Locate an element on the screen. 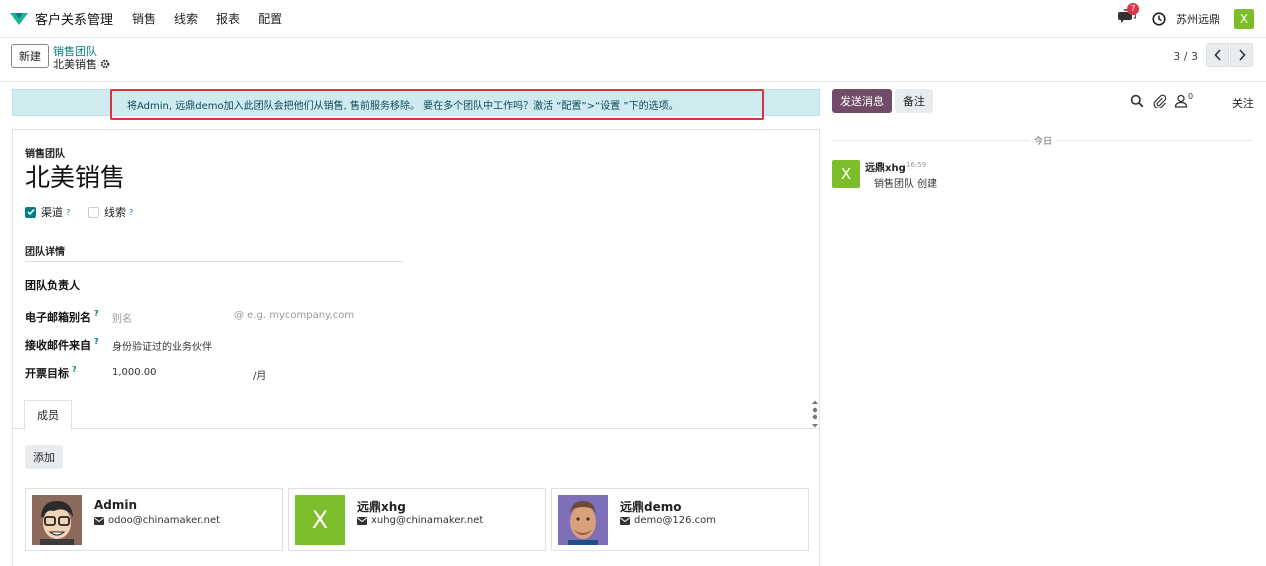  company-switcher: 苏州远鼎 is located at coordinates (1198, 19).